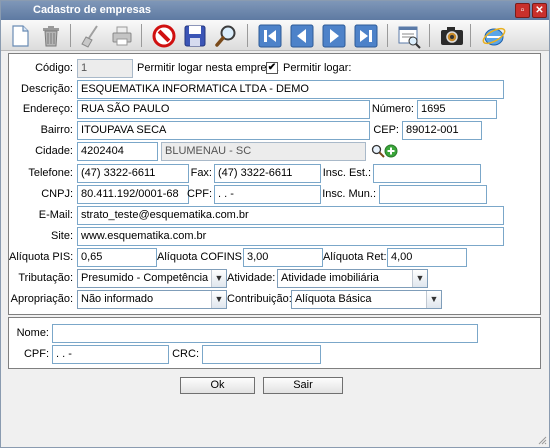 This screenshot has width=550, height=448. I want to click on camera-icon, so click(452, 36).